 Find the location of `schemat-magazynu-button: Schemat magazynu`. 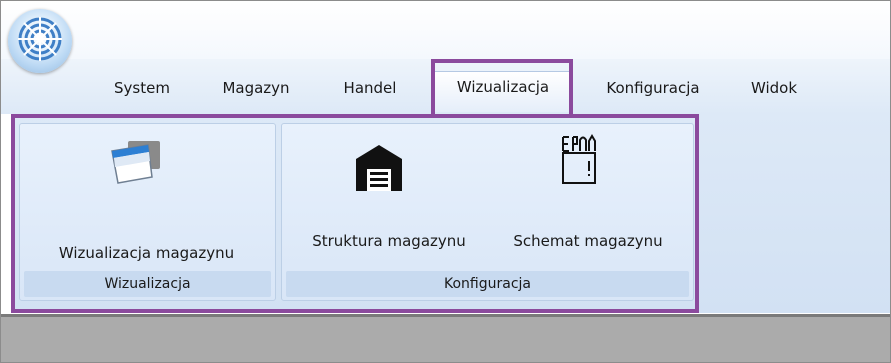

schemat-magazynu-button: Schemat magazynu is located at coordinates (588, 193).